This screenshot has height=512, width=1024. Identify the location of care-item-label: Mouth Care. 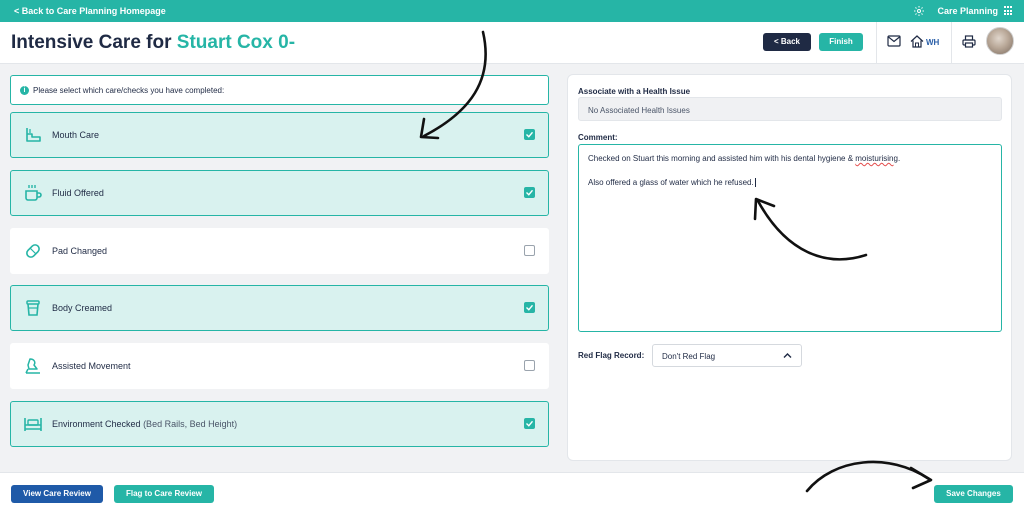
(76, 135).